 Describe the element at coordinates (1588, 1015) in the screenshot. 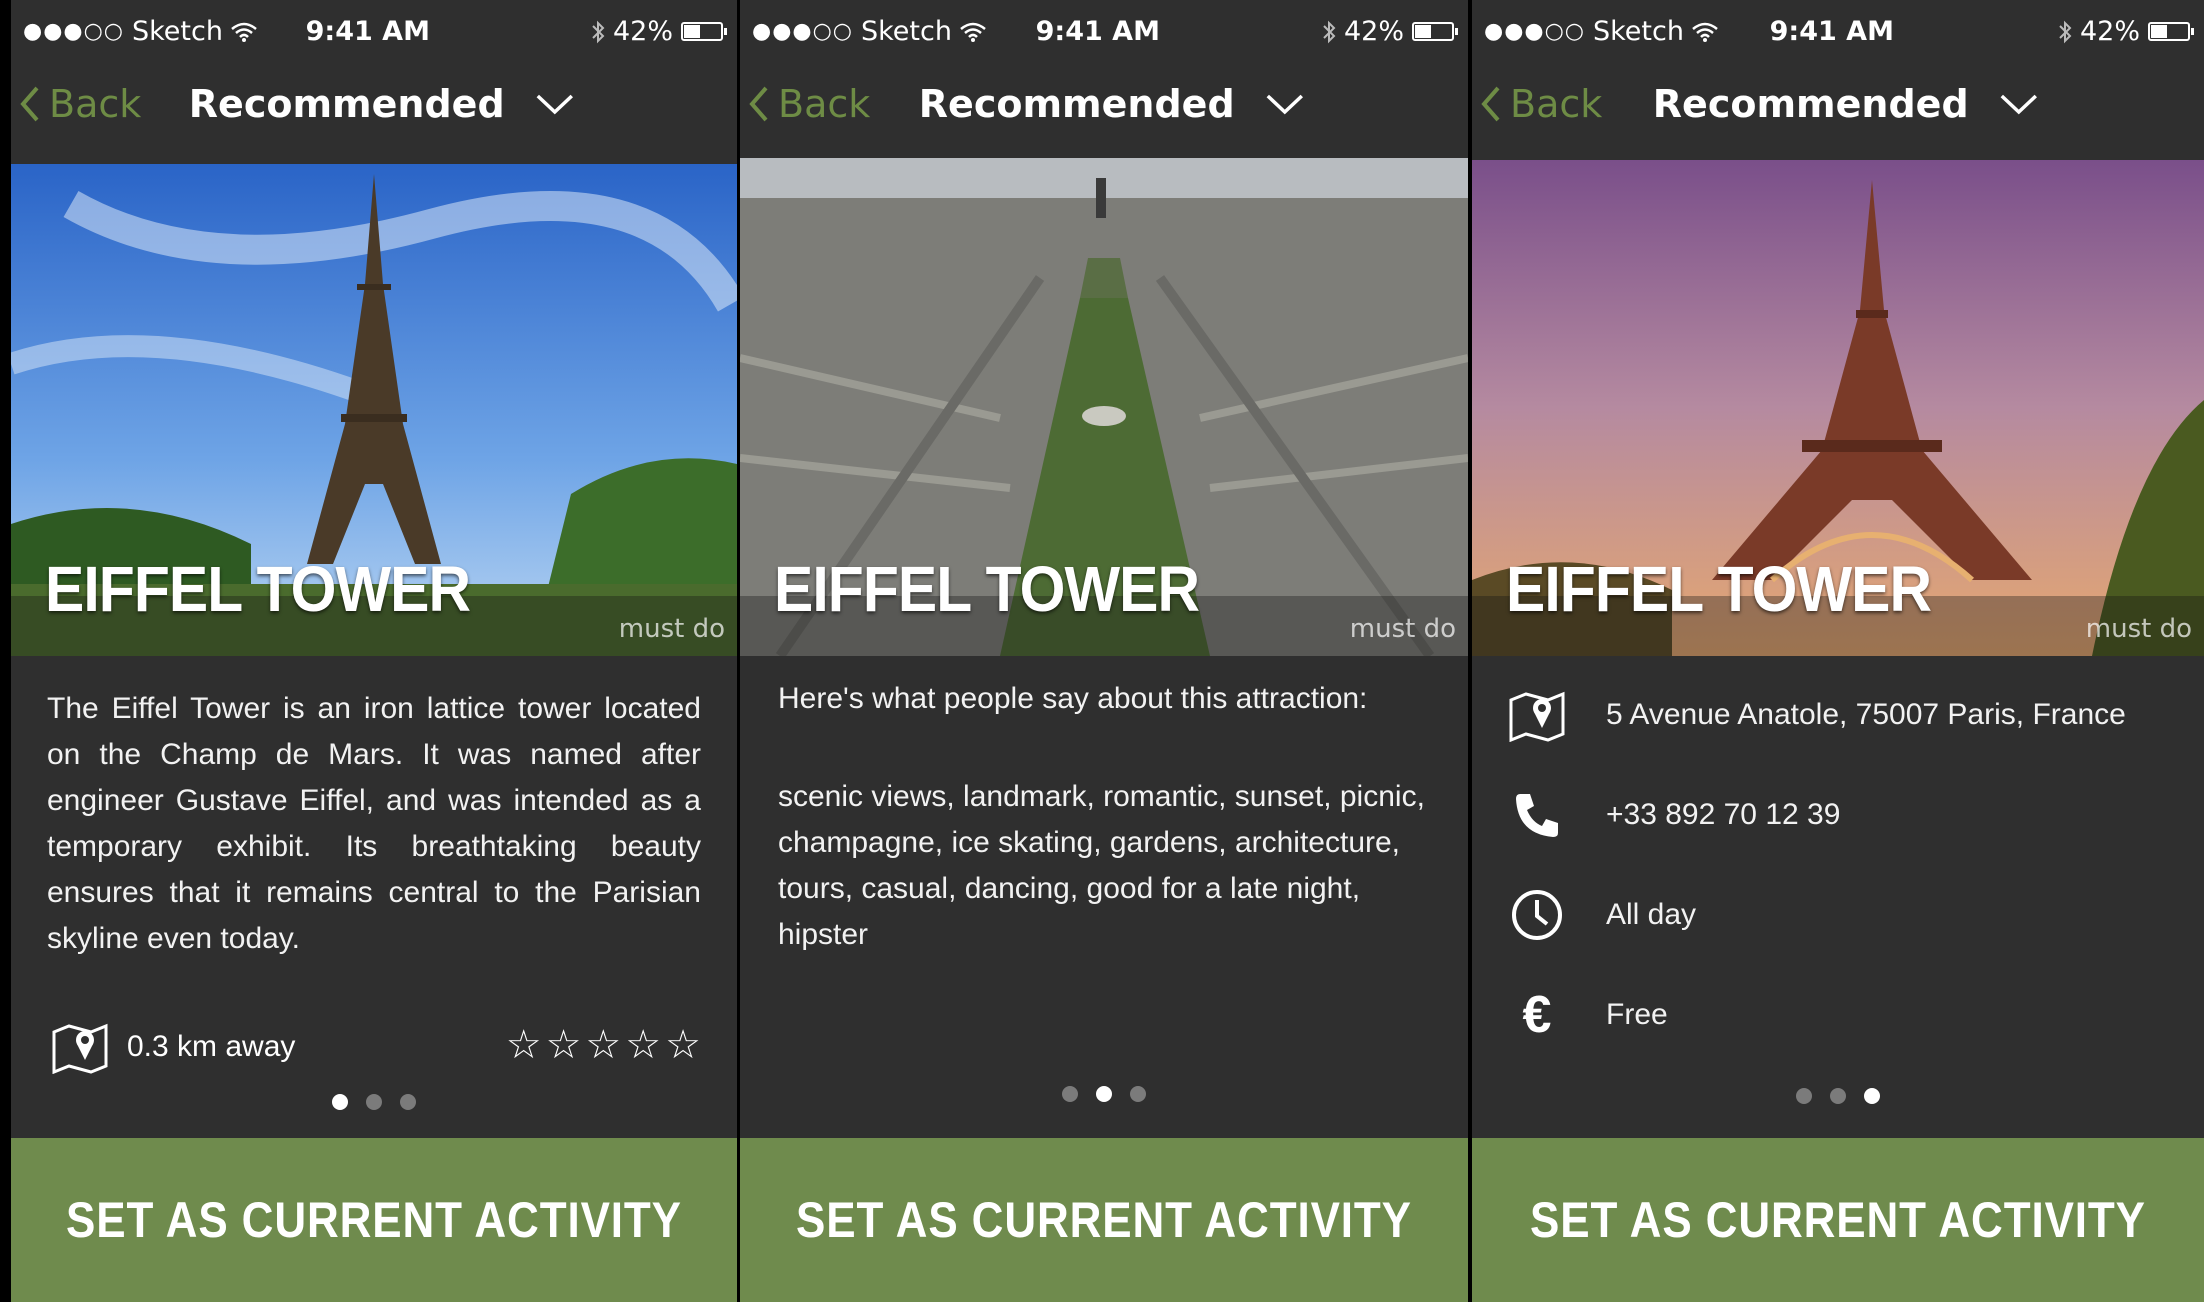

I see `price-row: € Free` at that location.